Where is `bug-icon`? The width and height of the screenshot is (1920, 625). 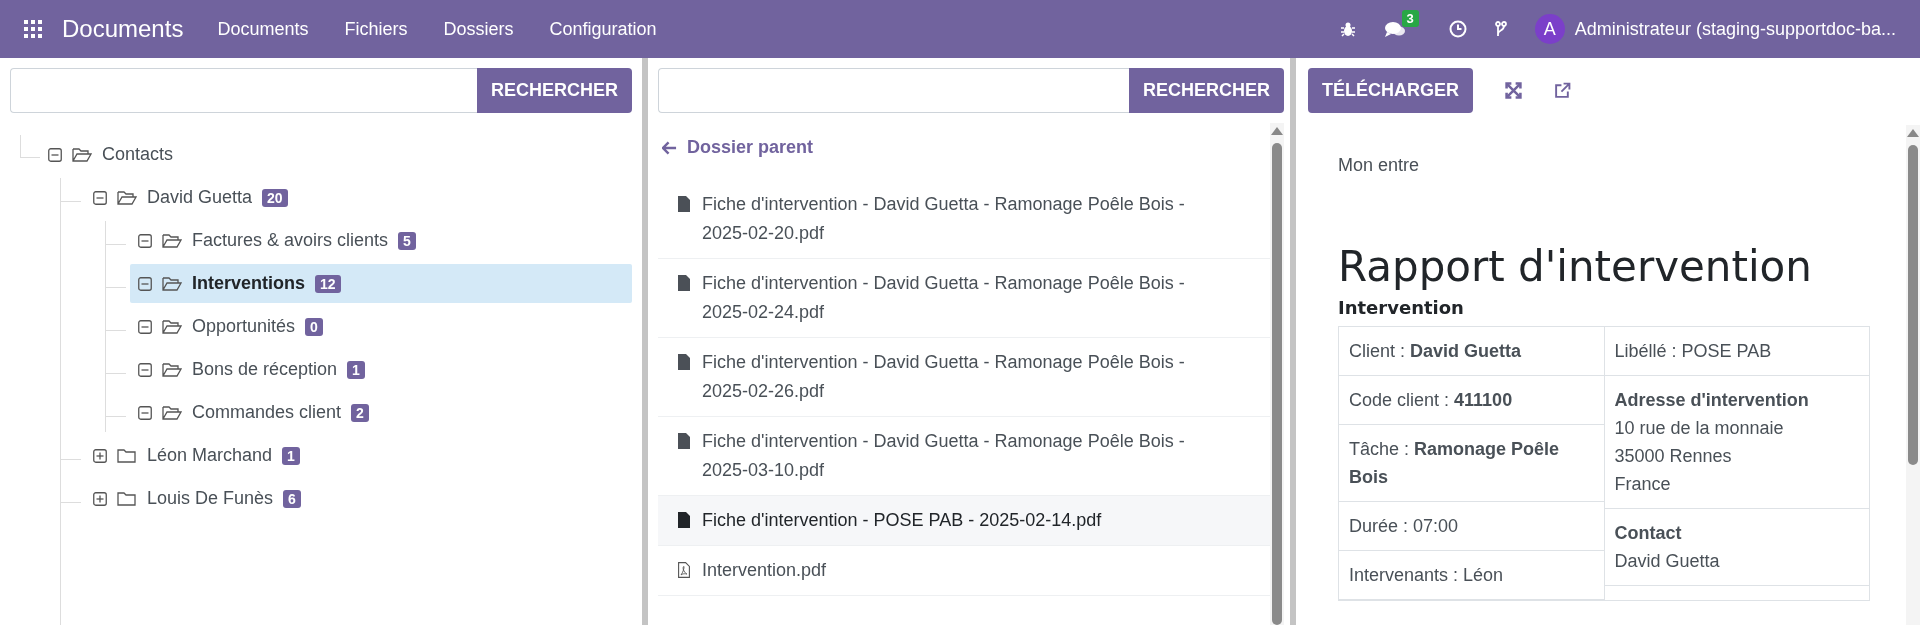
bug-icon is located at coordinates (1347, 29).